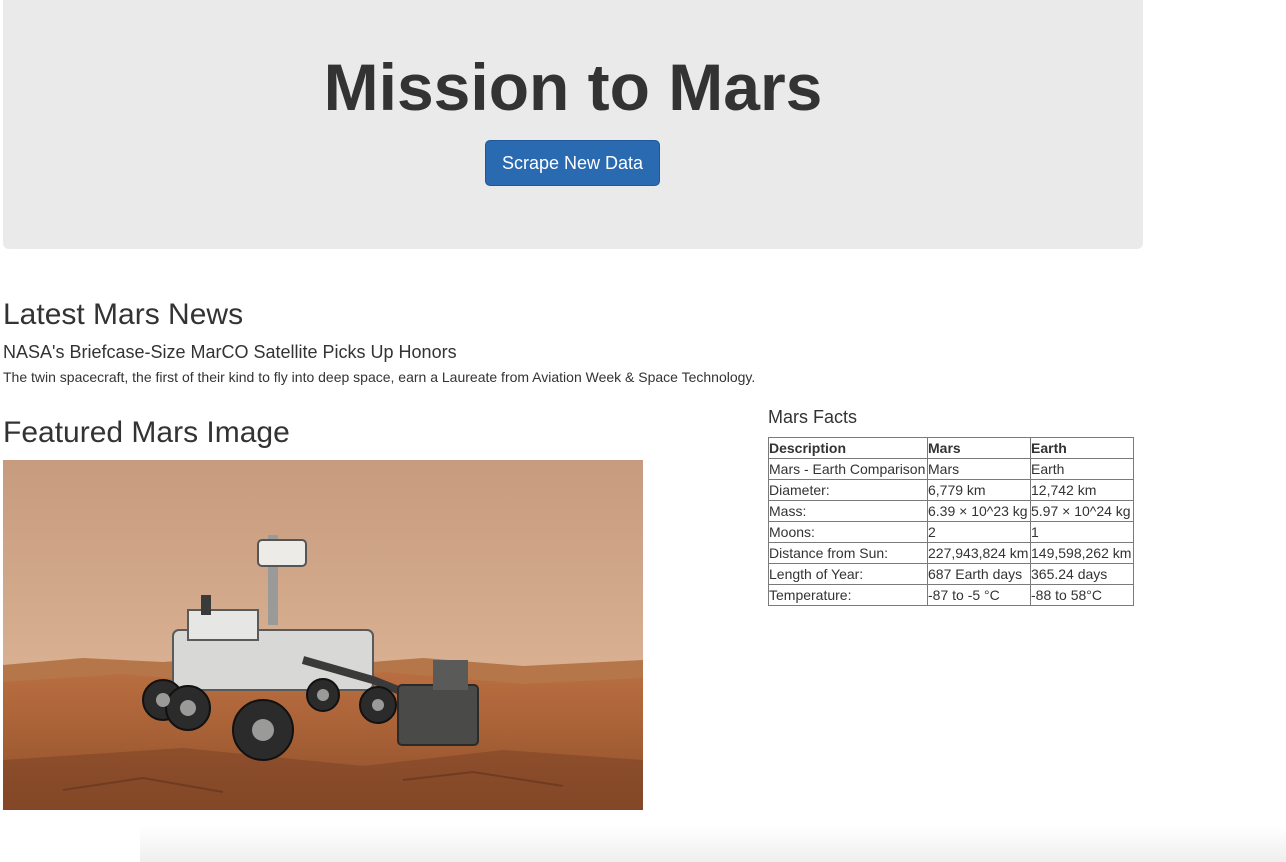 The height and width of the screenshot is (862, 1286). Describe the element at coordinates (848, 448) in the screenshot. I see `column-header-description: Description` at that location.